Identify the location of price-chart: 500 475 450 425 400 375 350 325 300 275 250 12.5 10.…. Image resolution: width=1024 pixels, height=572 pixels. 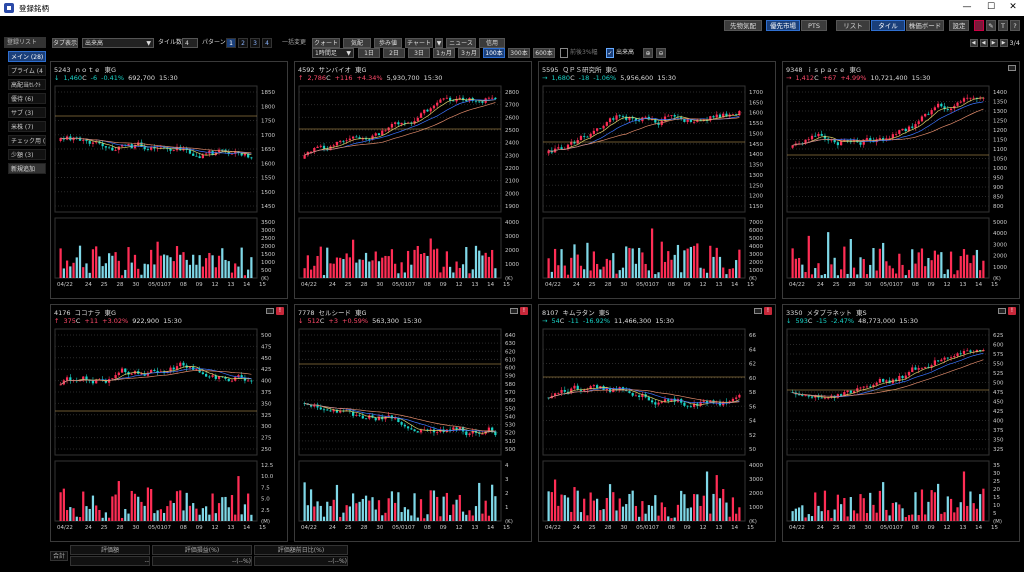
(170, 424).